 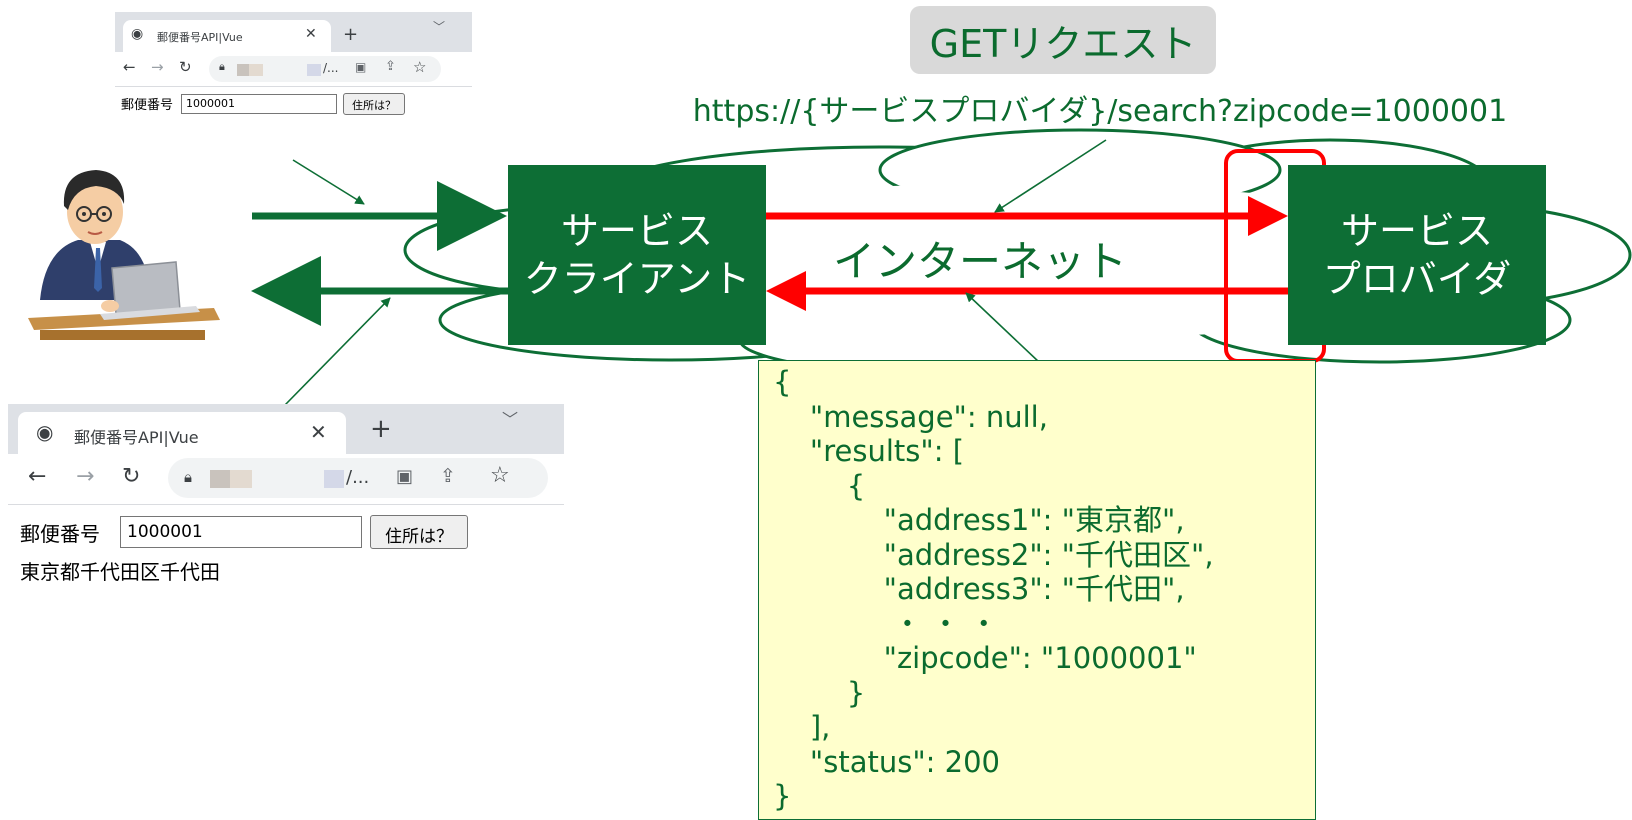 I want to click on json-line: "address2": "千代田区",, so click(x=993, y=554).